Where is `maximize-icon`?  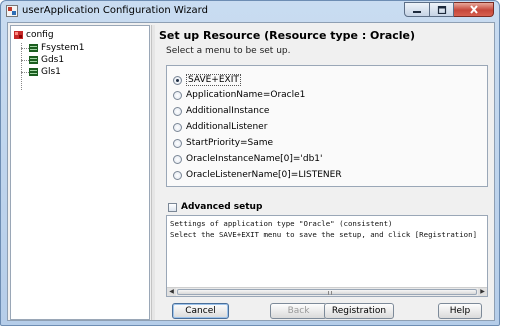
maximize-icon is located at coordinates (441, 9).